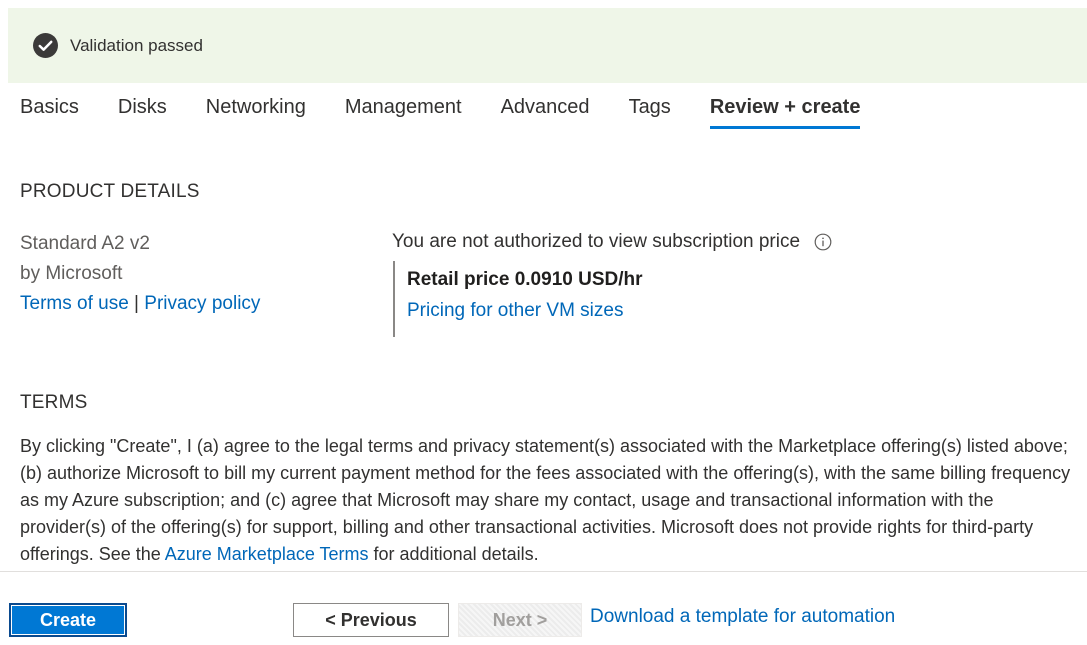 This screenshot has height=645, width=1087. Describe the element at coordinates (136, 45) in the screenshot. I see `validation-message: Validation passed` at that location.